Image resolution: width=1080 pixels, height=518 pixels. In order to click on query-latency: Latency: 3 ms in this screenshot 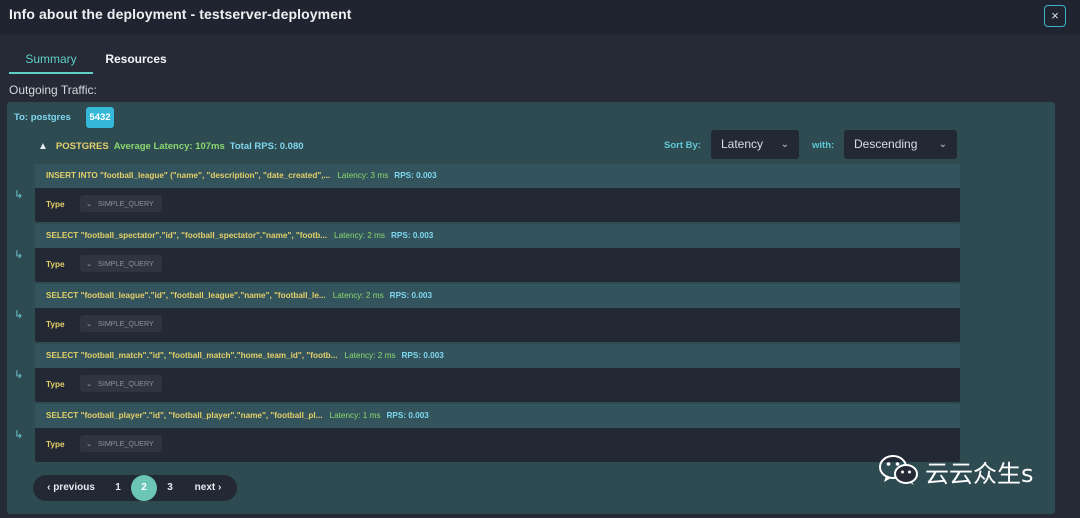, I will do `click(363, 175)`.